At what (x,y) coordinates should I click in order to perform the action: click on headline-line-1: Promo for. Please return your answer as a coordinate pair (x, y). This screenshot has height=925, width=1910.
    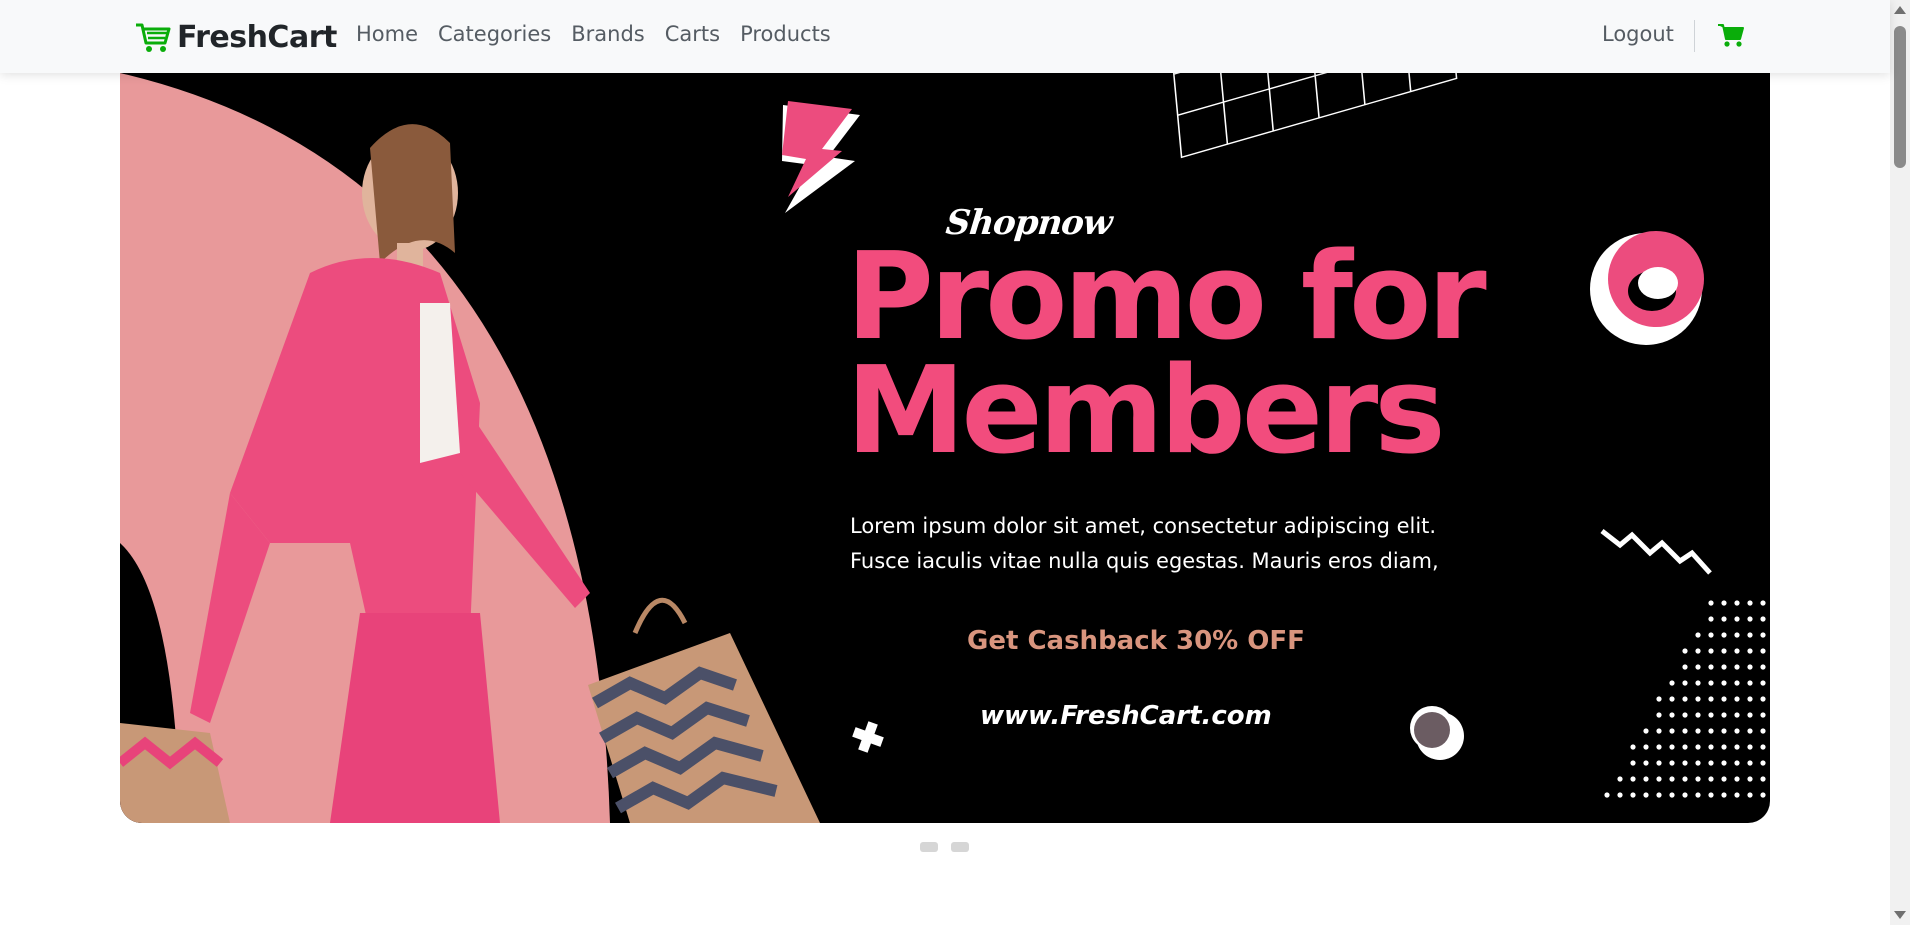
    Looking at the image, I should click on (1166, 297).